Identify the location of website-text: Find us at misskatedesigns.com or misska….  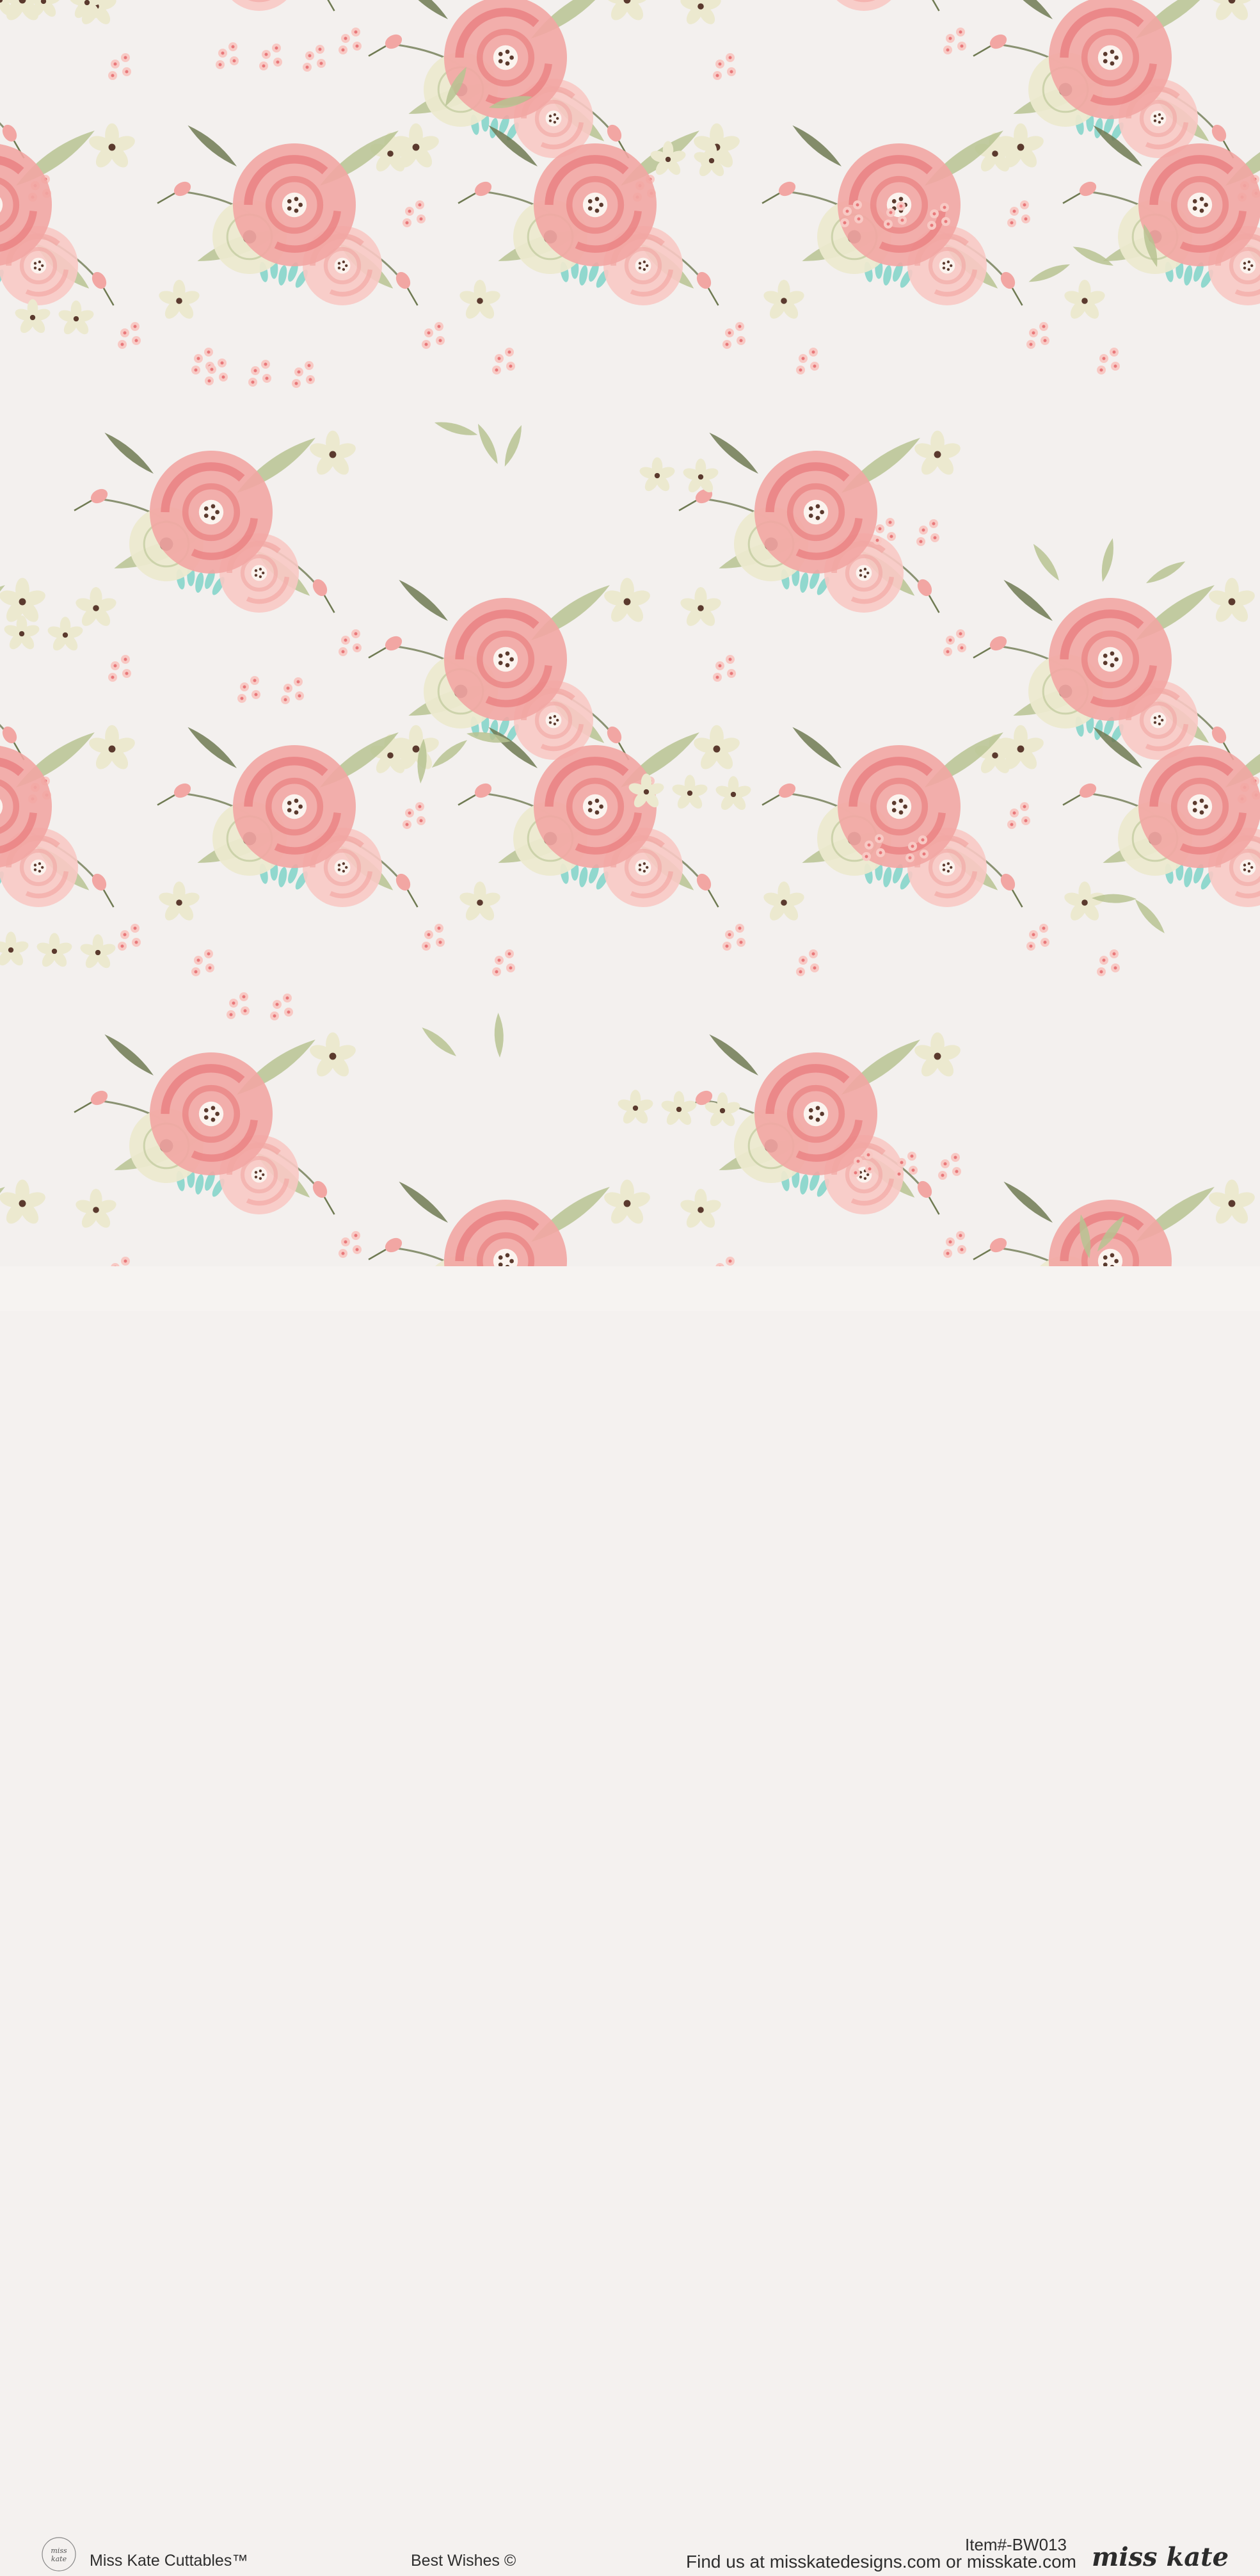
(881, 2562).